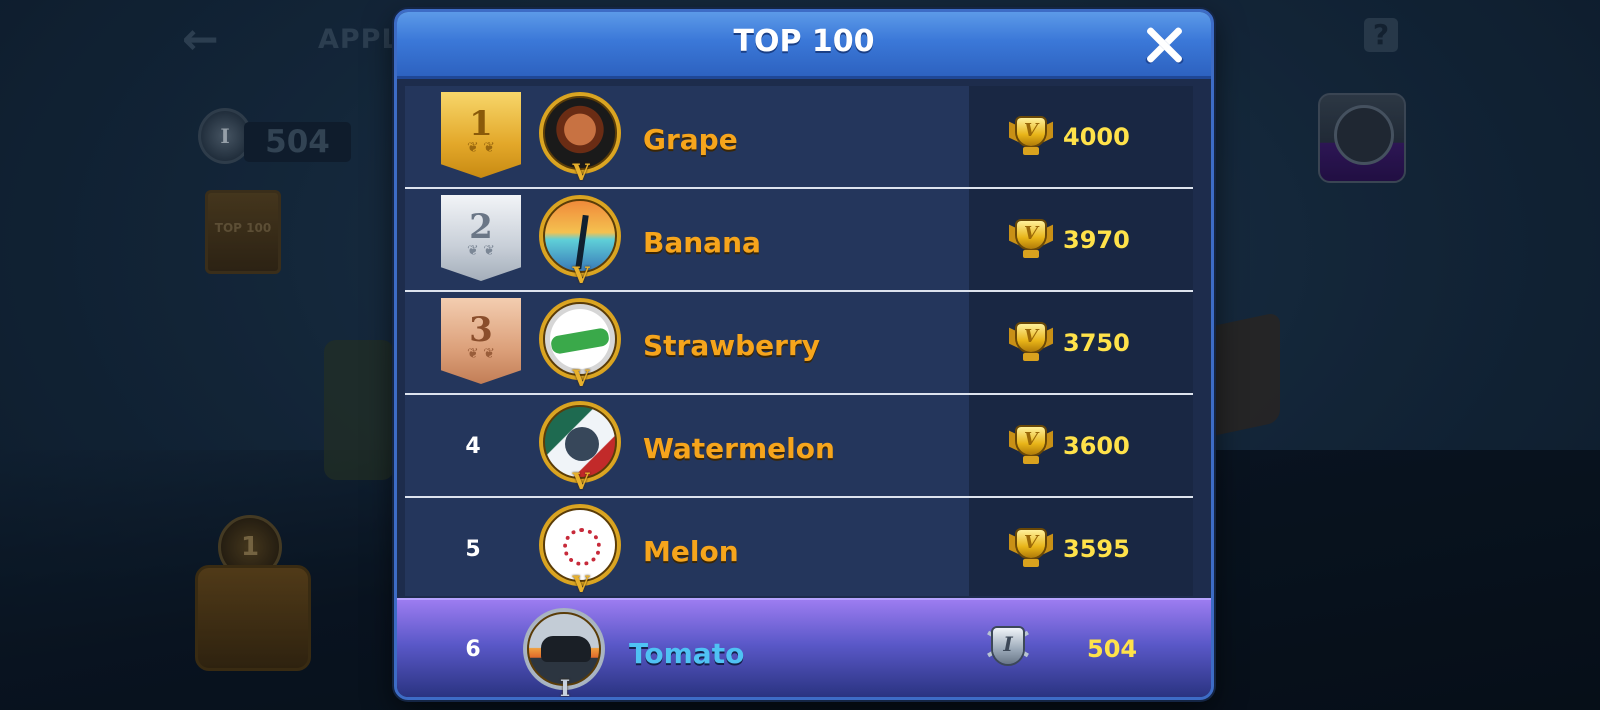 The image size is (1600, 710). Describe the element at coordinates (481, 238) in the screenshot. I see `silver-medal-ribbon-icon: 2 ❦ ❦` at that location.